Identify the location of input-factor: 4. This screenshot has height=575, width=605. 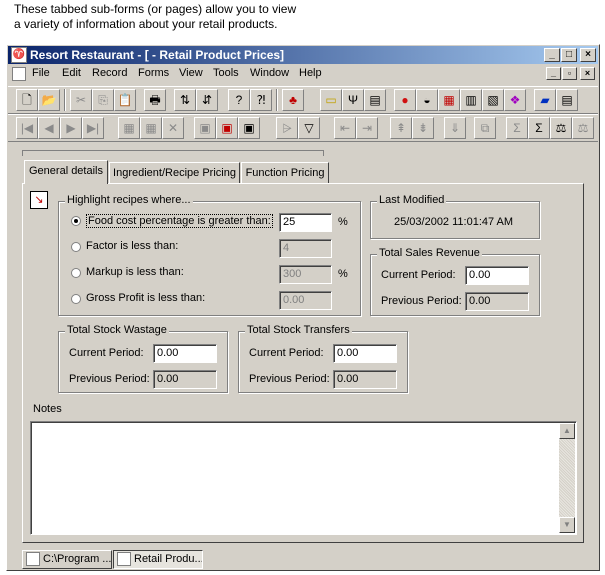
(305, 248).